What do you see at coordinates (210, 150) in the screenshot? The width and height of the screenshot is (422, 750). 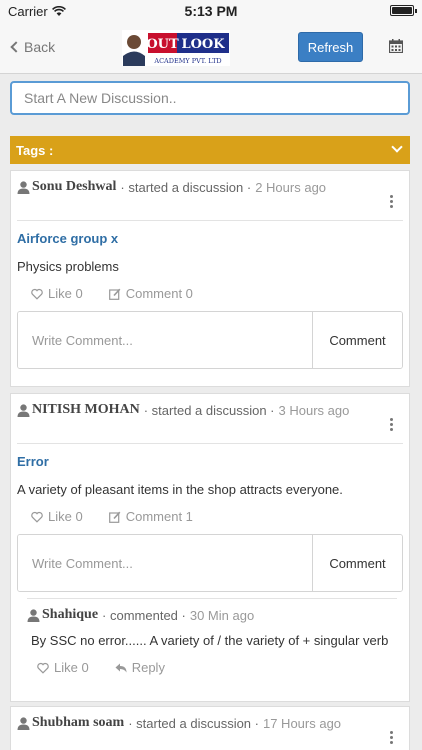 I see `tags-bar: Tags :` at bounding box center [210, 150].